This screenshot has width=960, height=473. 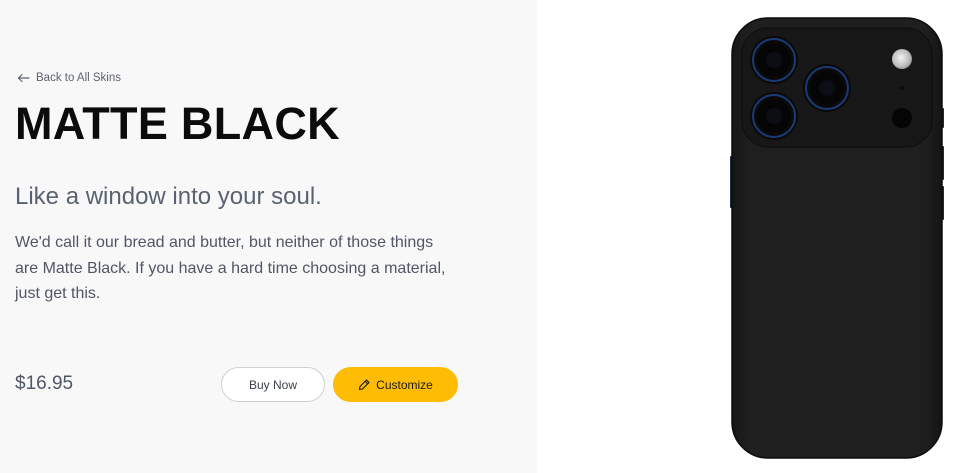 I want to click on customize-label: Customize, so click(x=404, y=384).